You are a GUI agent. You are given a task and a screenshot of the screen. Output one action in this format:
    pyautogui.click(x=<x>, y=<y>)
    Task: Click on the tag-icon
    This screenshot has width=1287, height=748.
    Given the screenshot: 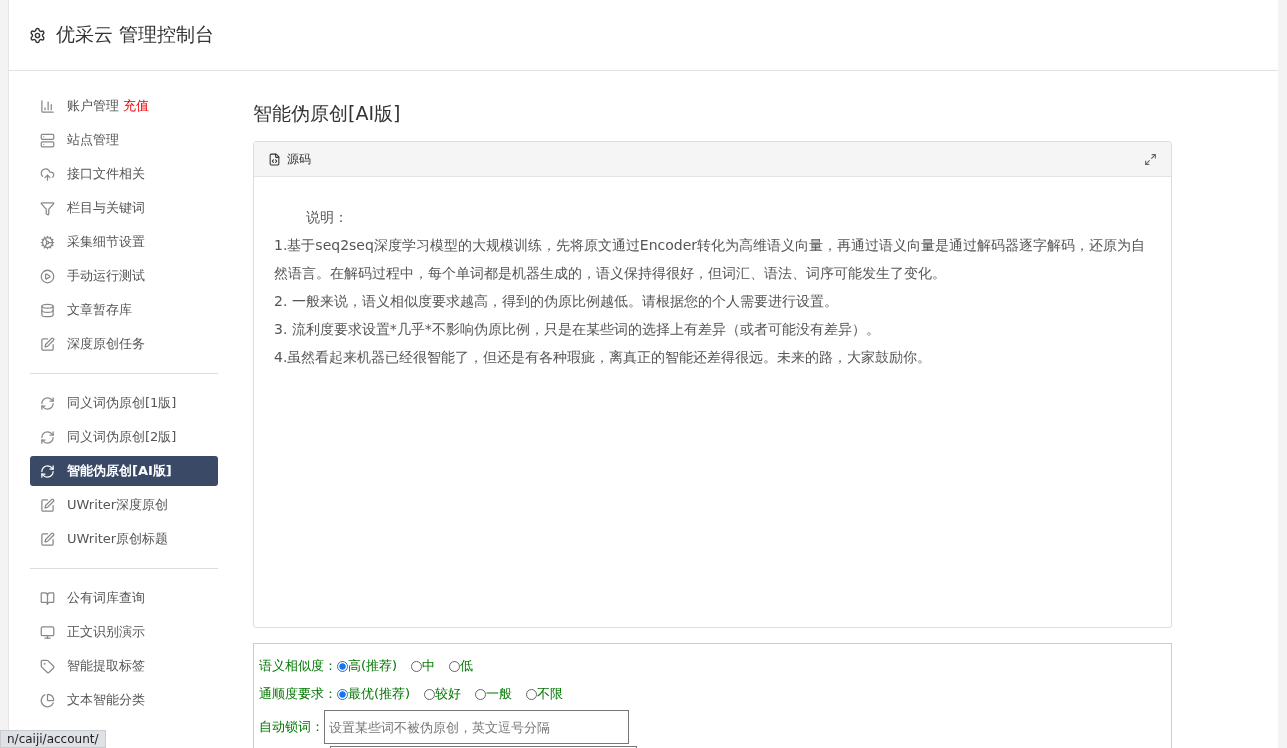 What is the action you would take?
    pyautogui.click(x=47, y=666)
    